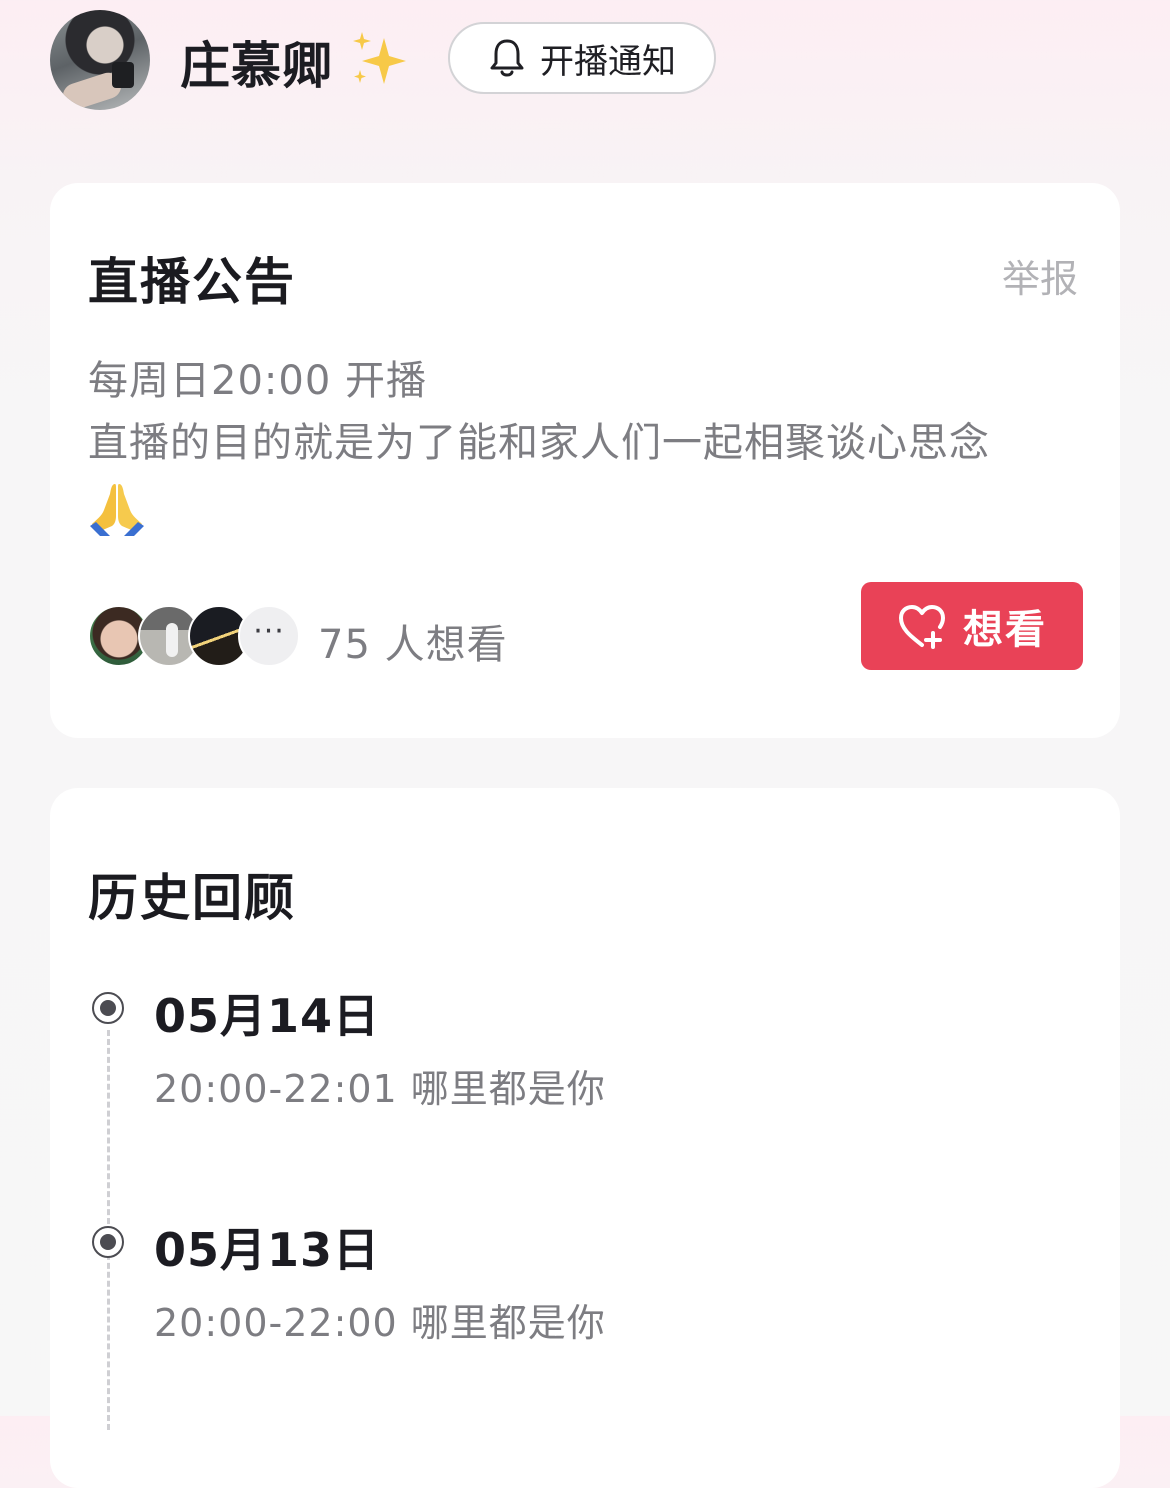 The image size is (1170, 1488). What do you see at coordinates (256, 66) in the screenshot?
I see `streamer-name: 庄慕卿` at bounding box center [256, 66].